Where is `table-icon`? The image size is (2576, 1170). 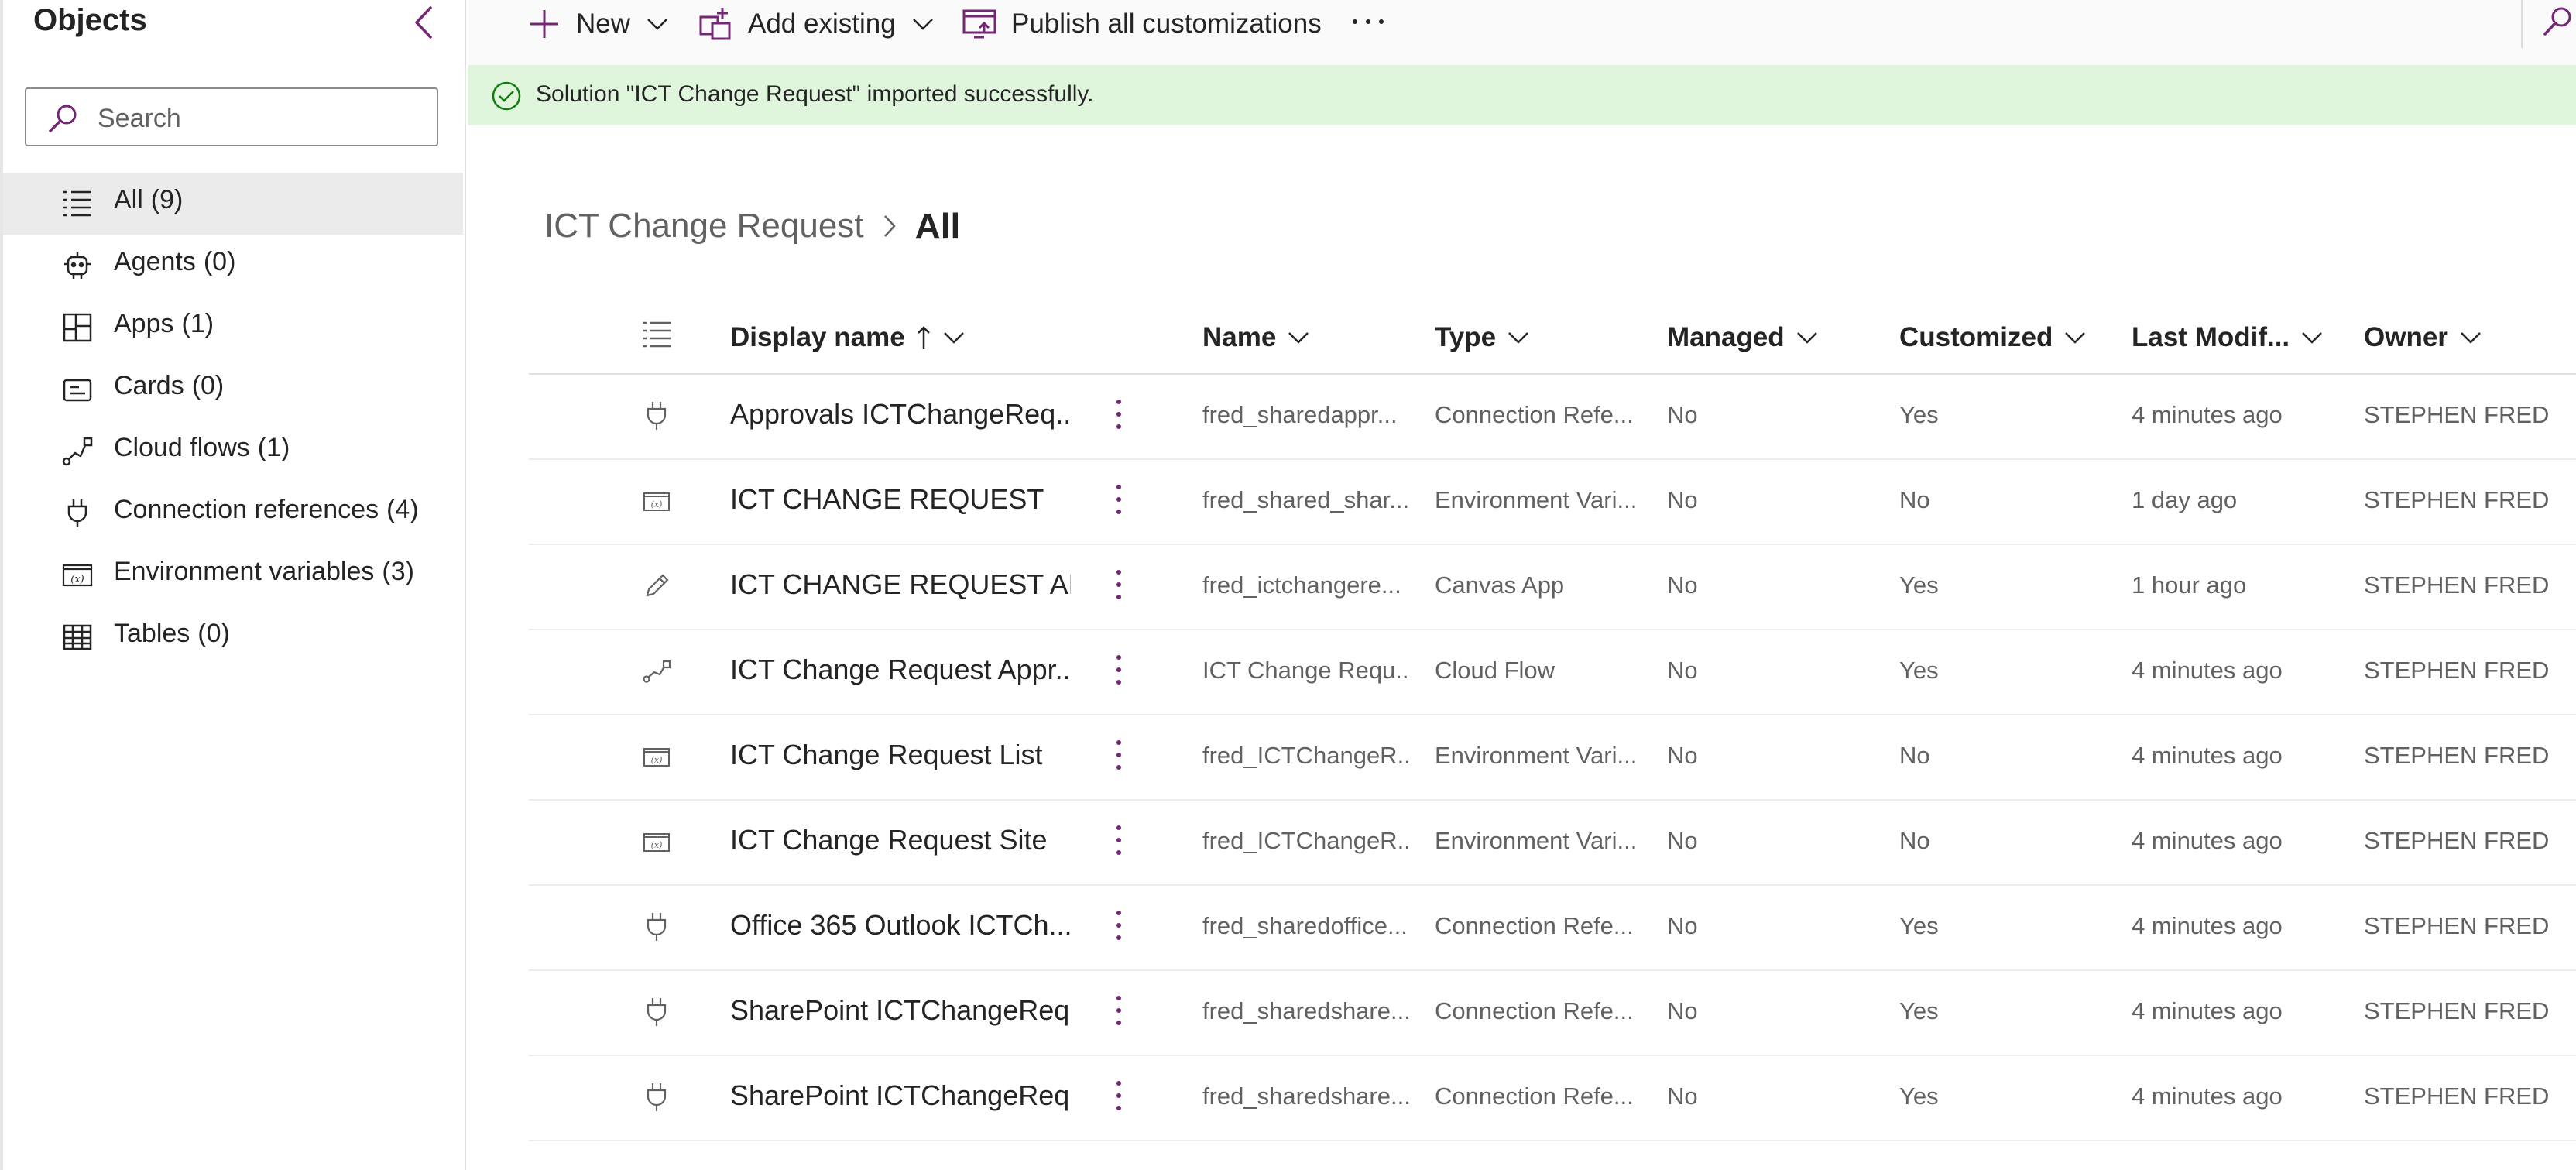 table-icon is located at coordinates (77, 637).